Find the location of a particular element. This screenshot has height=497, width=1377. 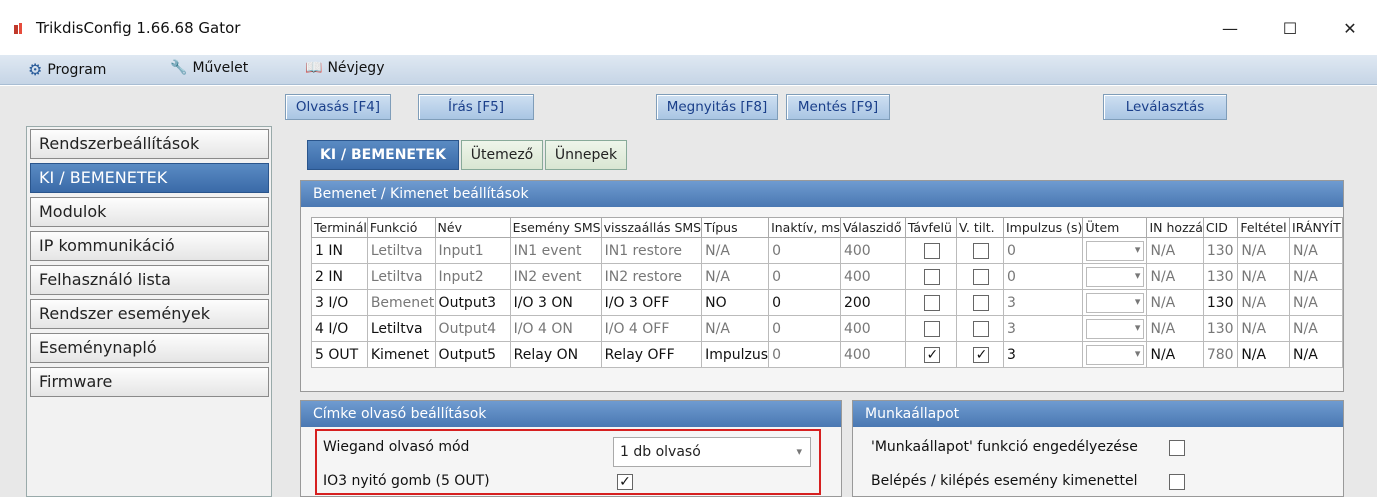

cell-name: Input2 is located at coordinates (472, 276).